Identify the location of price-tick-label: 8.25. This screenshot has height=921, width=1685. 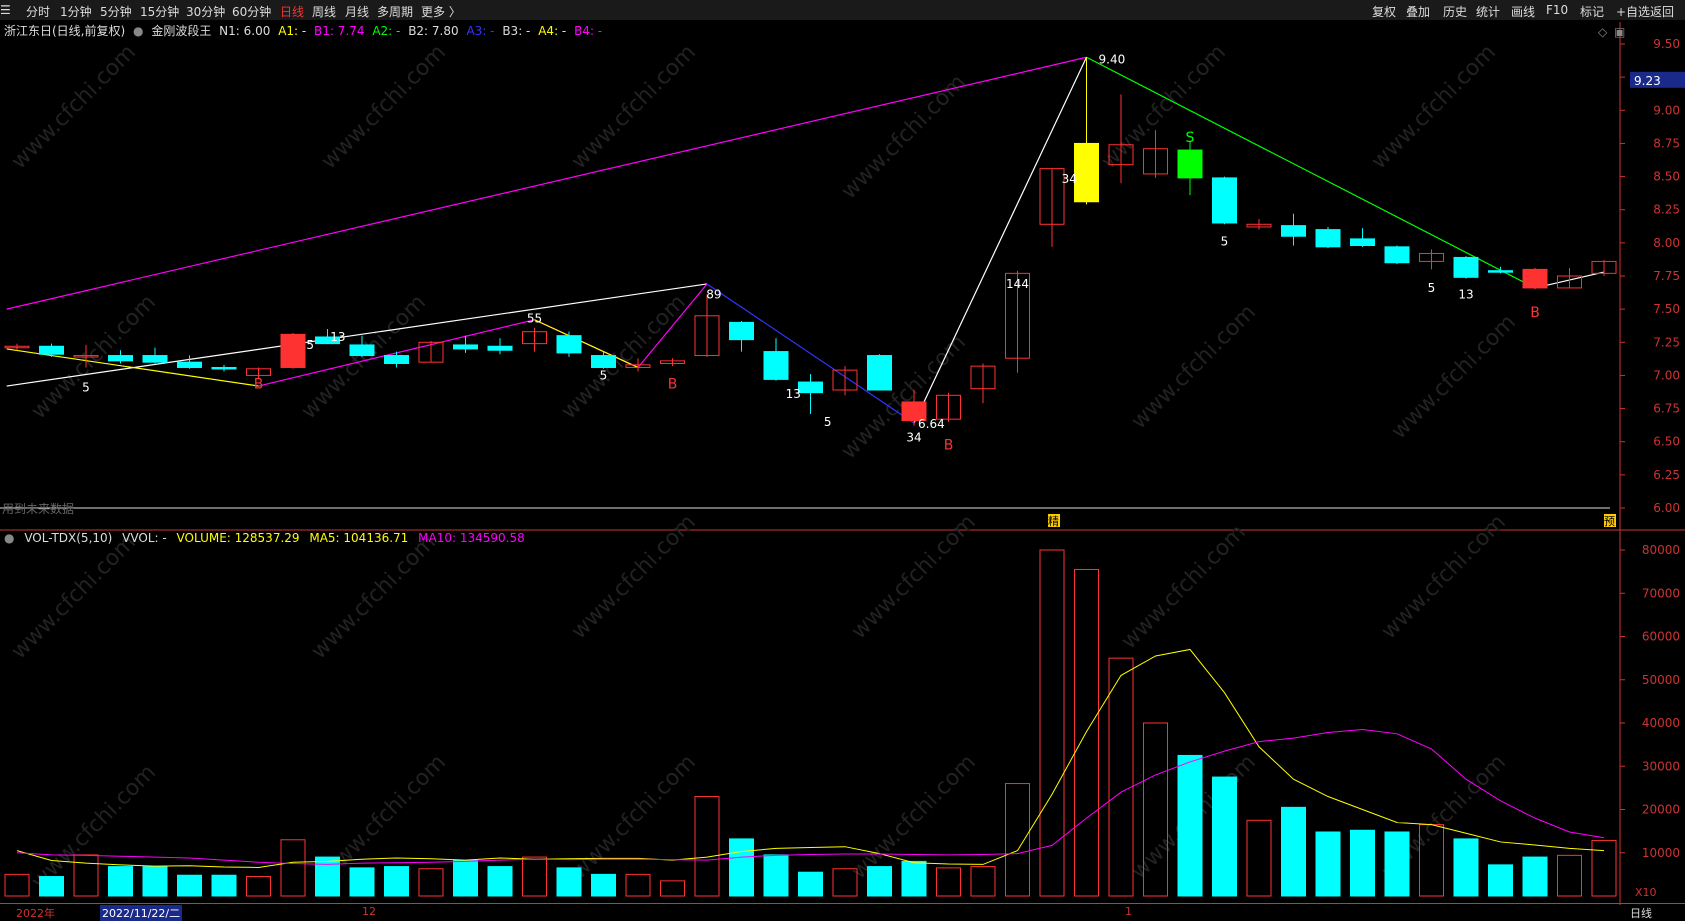
(1666, 210).